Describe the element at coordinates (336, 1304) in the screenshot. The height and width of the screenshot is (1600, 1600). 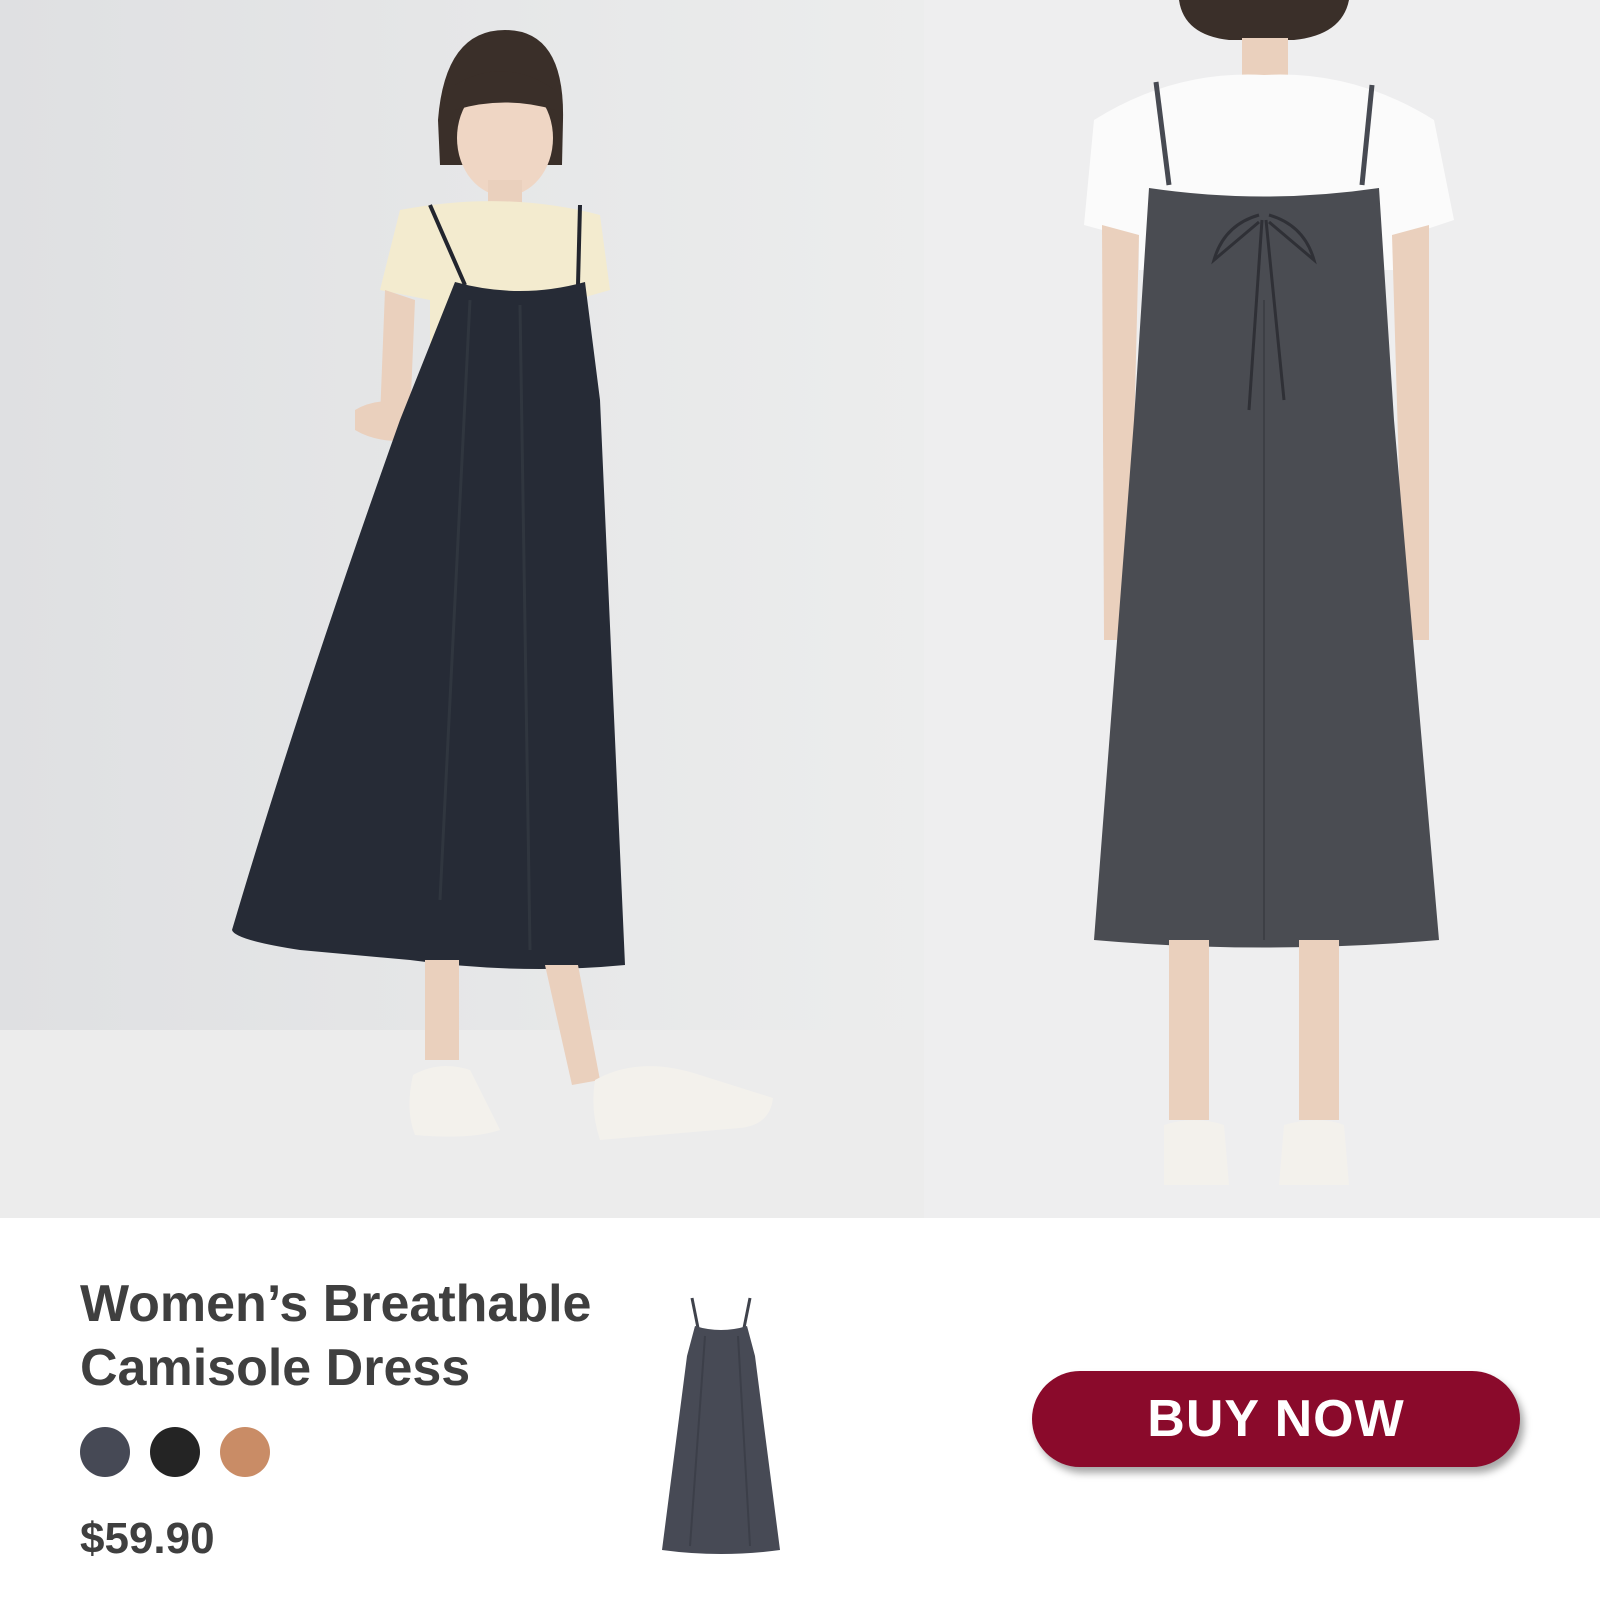
I see `product-title-line1: Women’s Breathable` at that location.